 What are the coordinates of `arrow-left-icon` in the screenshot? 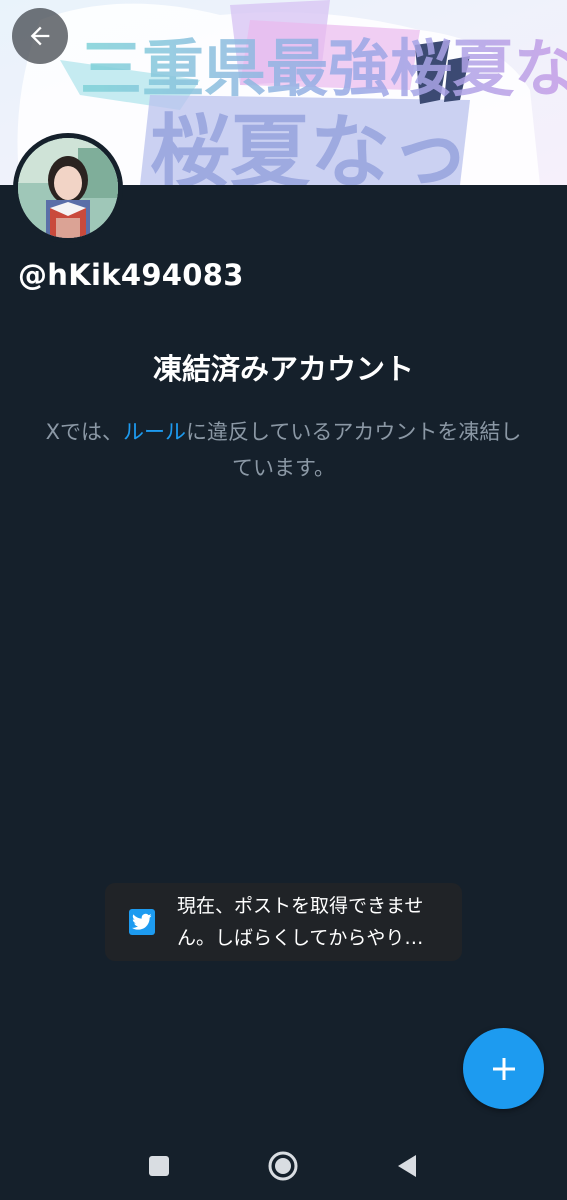 It's located at (40, 36).